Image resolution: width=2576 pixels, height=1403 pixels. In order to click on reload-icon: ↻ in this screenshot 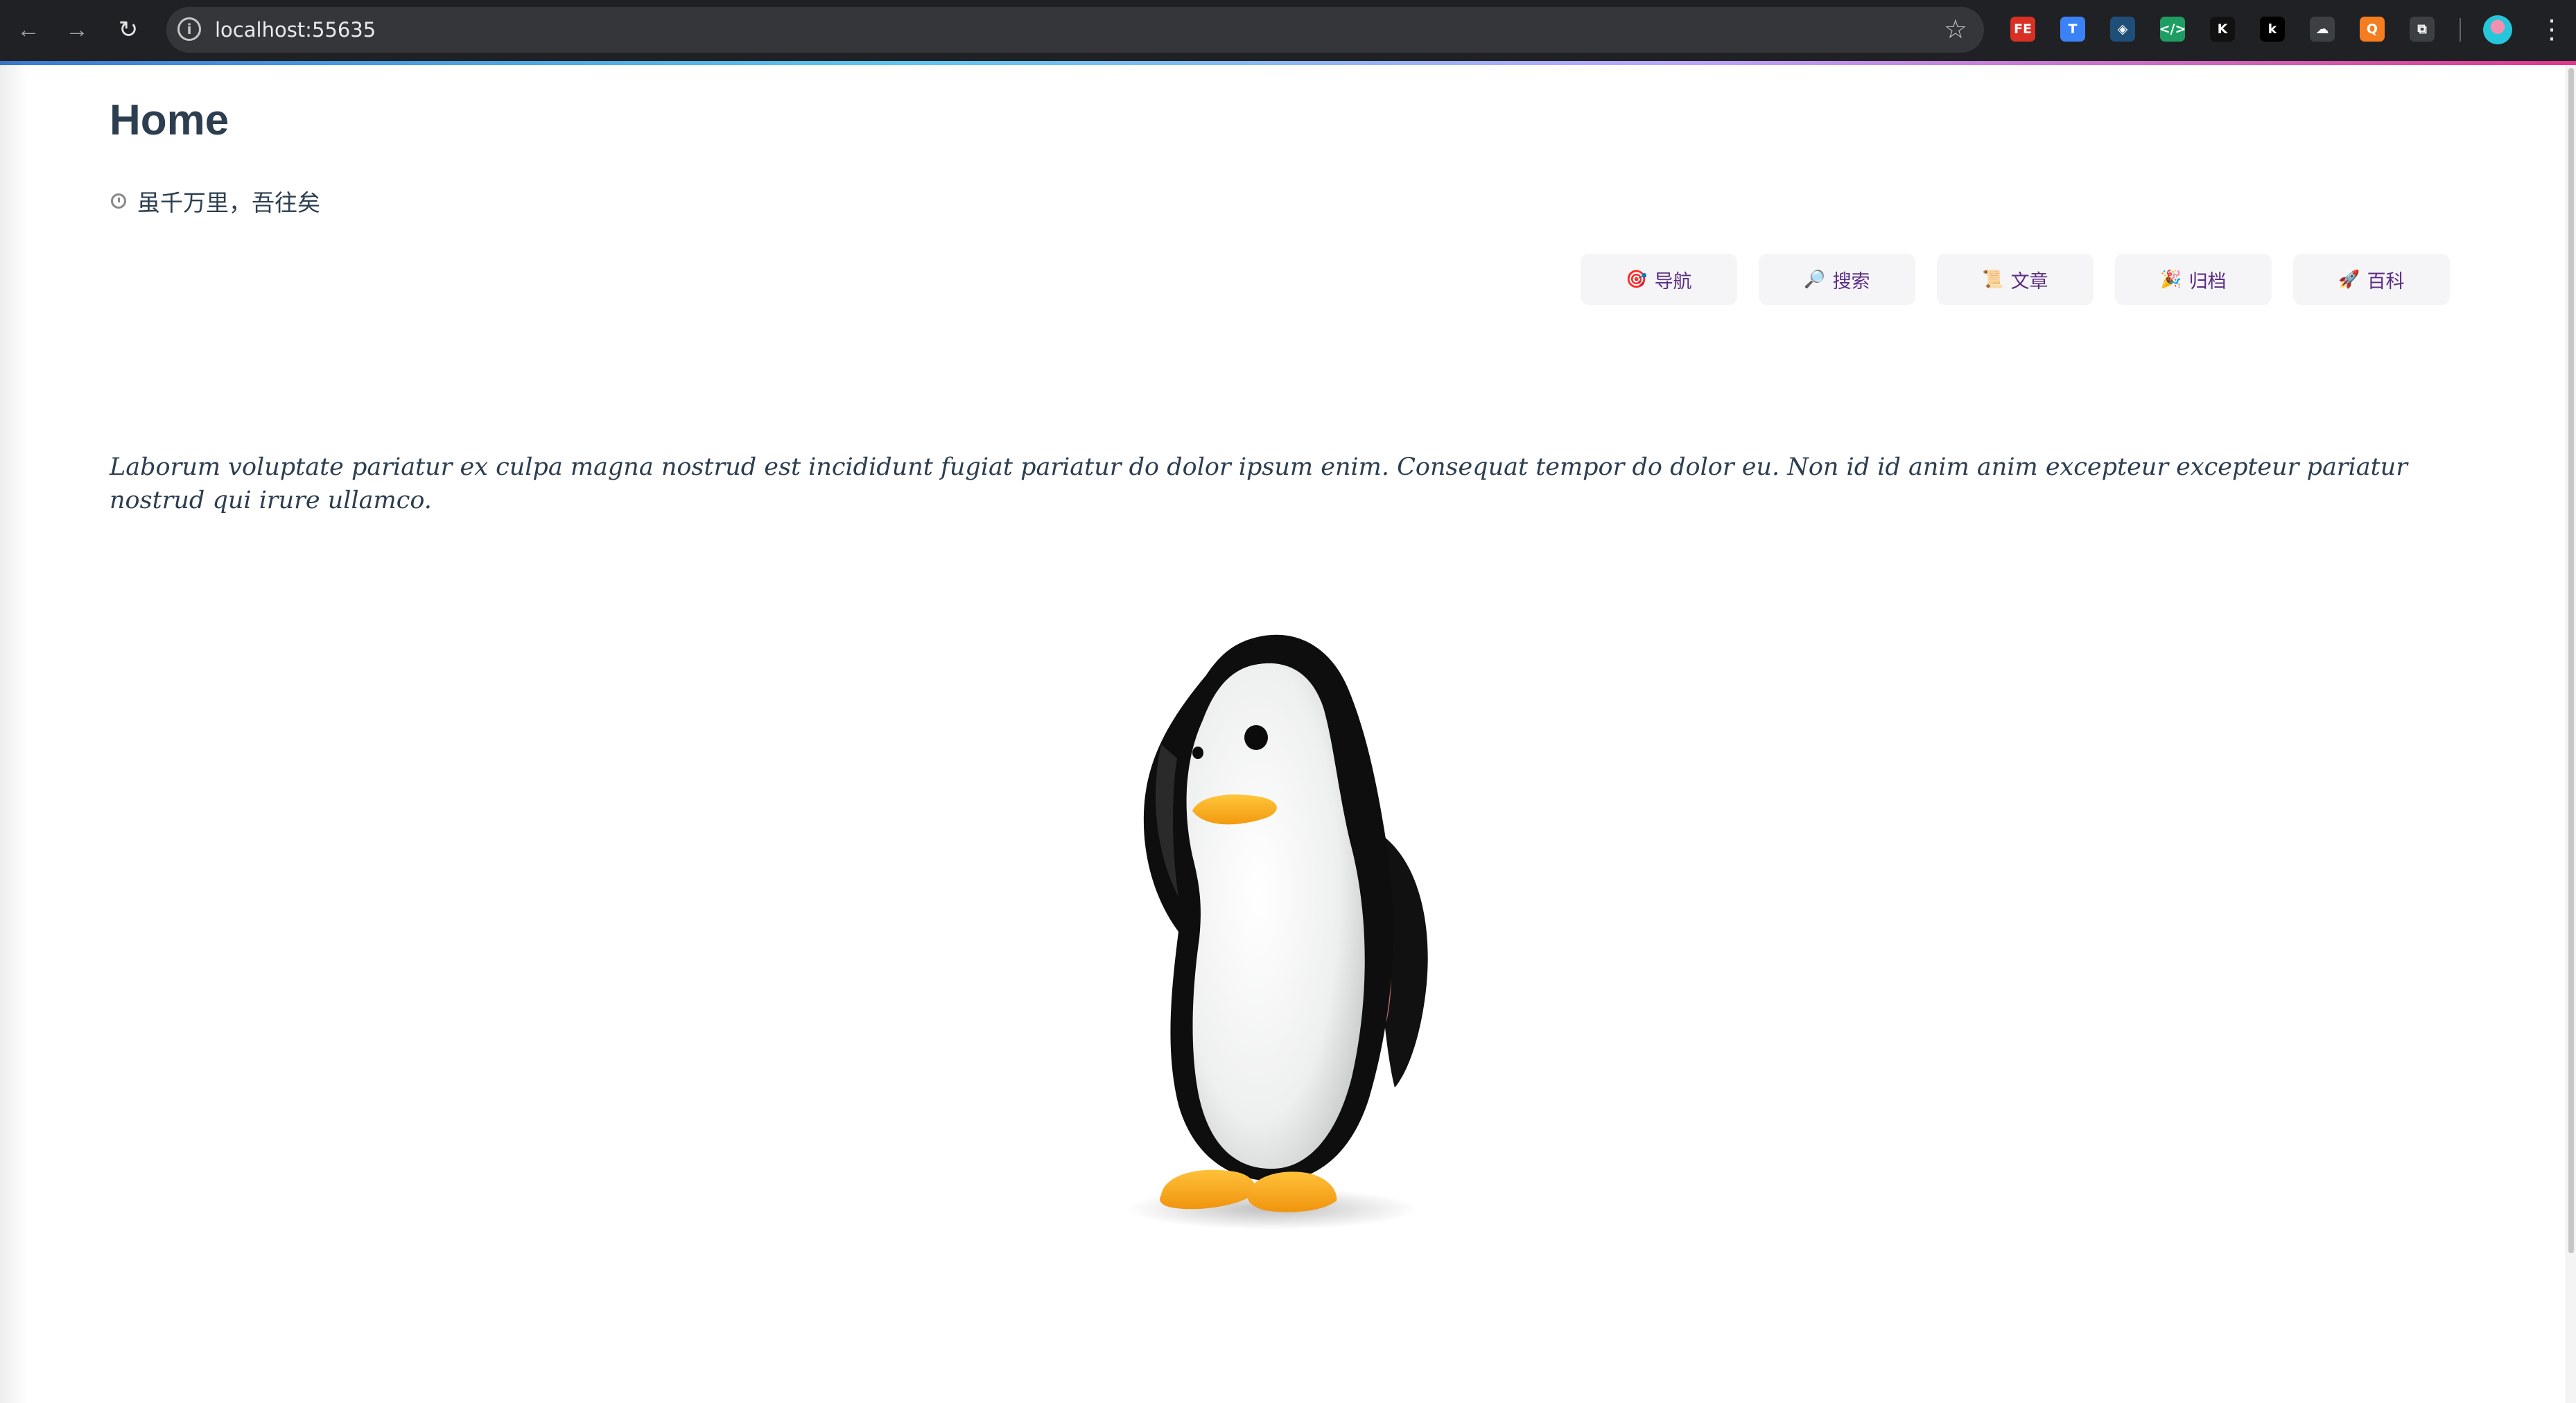, I will do `click(128, 30)`.